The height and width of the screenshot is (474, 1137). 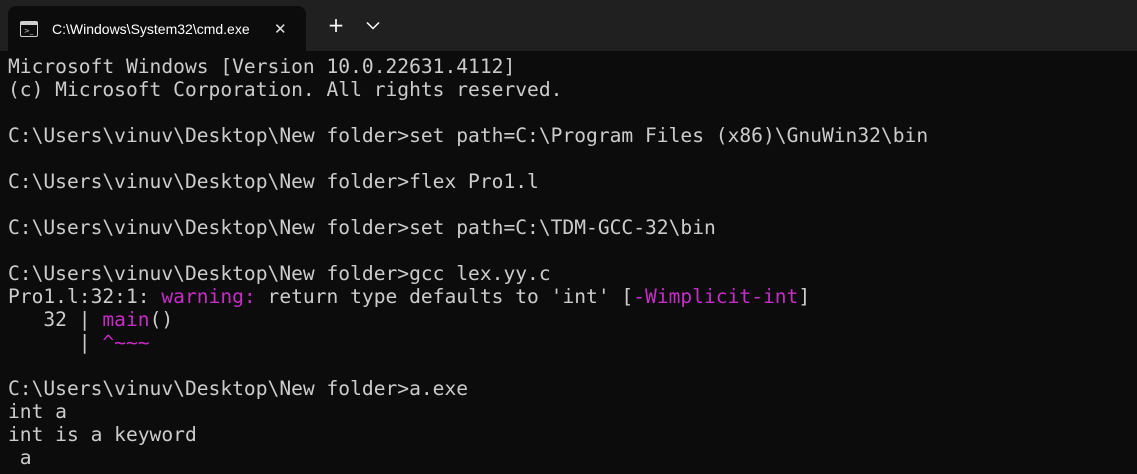 What do you see at coordinates (161, 319) in the screenshot?
I see `snippet-suffix: ()` at bounding box center [161, 319].